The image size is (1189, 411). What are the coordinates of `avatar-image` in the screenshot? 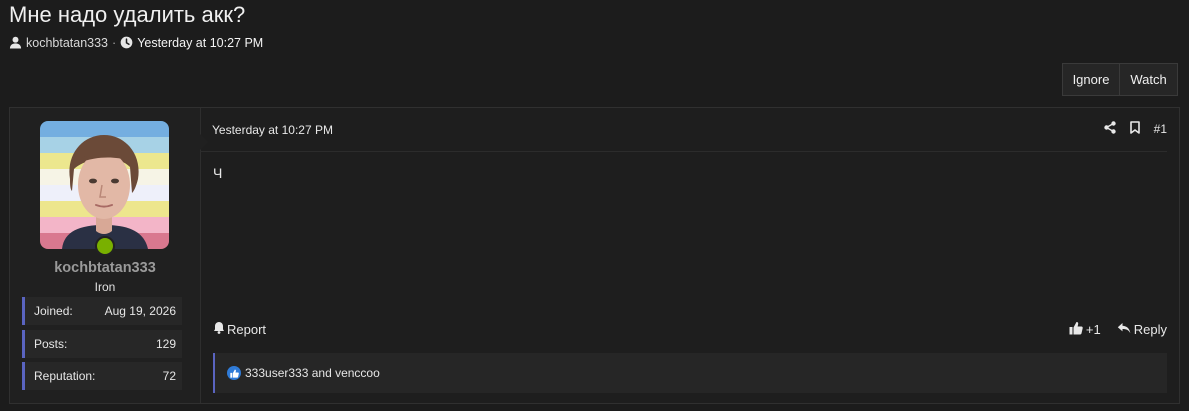 It's located at (104, 185).